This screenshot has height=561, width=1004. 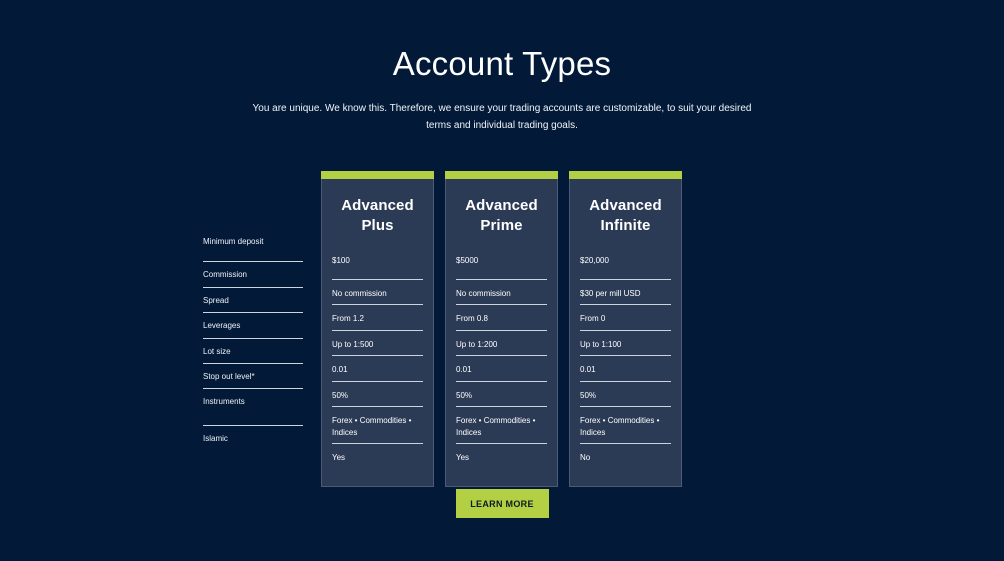 What do you see at coordinates (501, 225) in the screenshot?
I see `card-title-line-2: Prime` at bounding box center [501, 225].